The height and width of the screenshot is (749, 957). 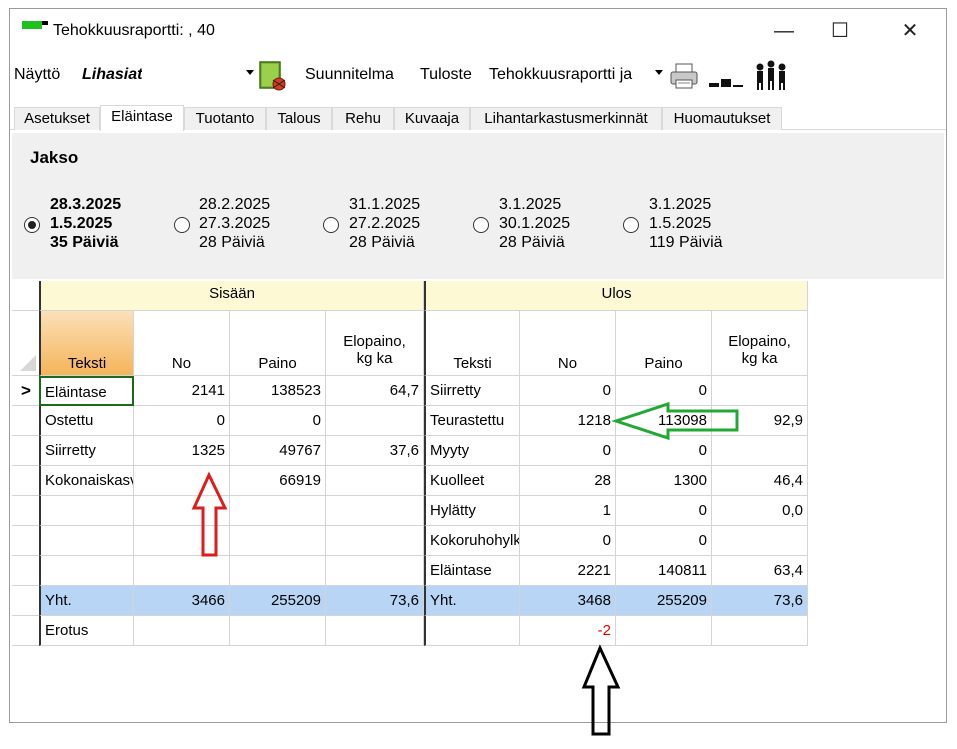 What do you see at coordinates (209, 514) in the screenshot?
I see `red-up-arrow` at bounding box center [209, 514].